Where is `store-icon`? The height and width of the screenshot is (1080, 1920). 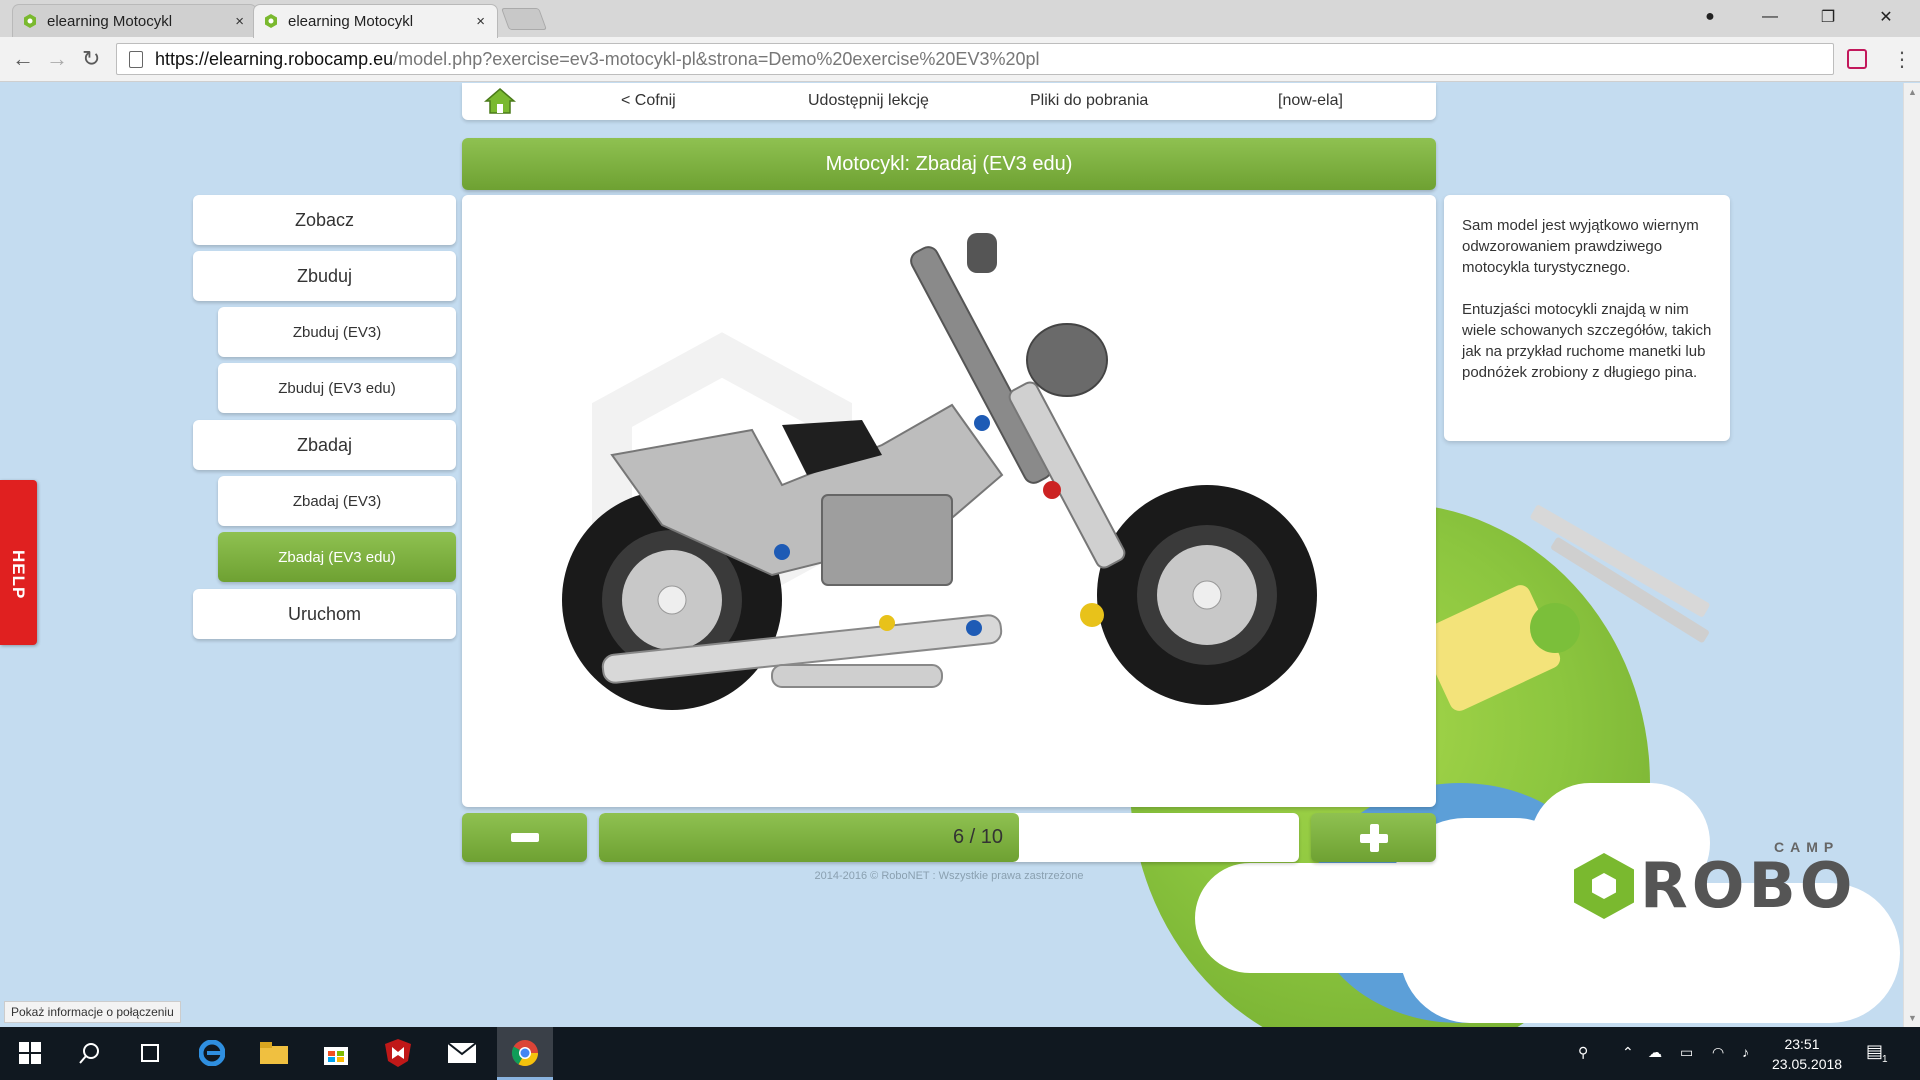 store-icon is located at coordinates (336, 1053).